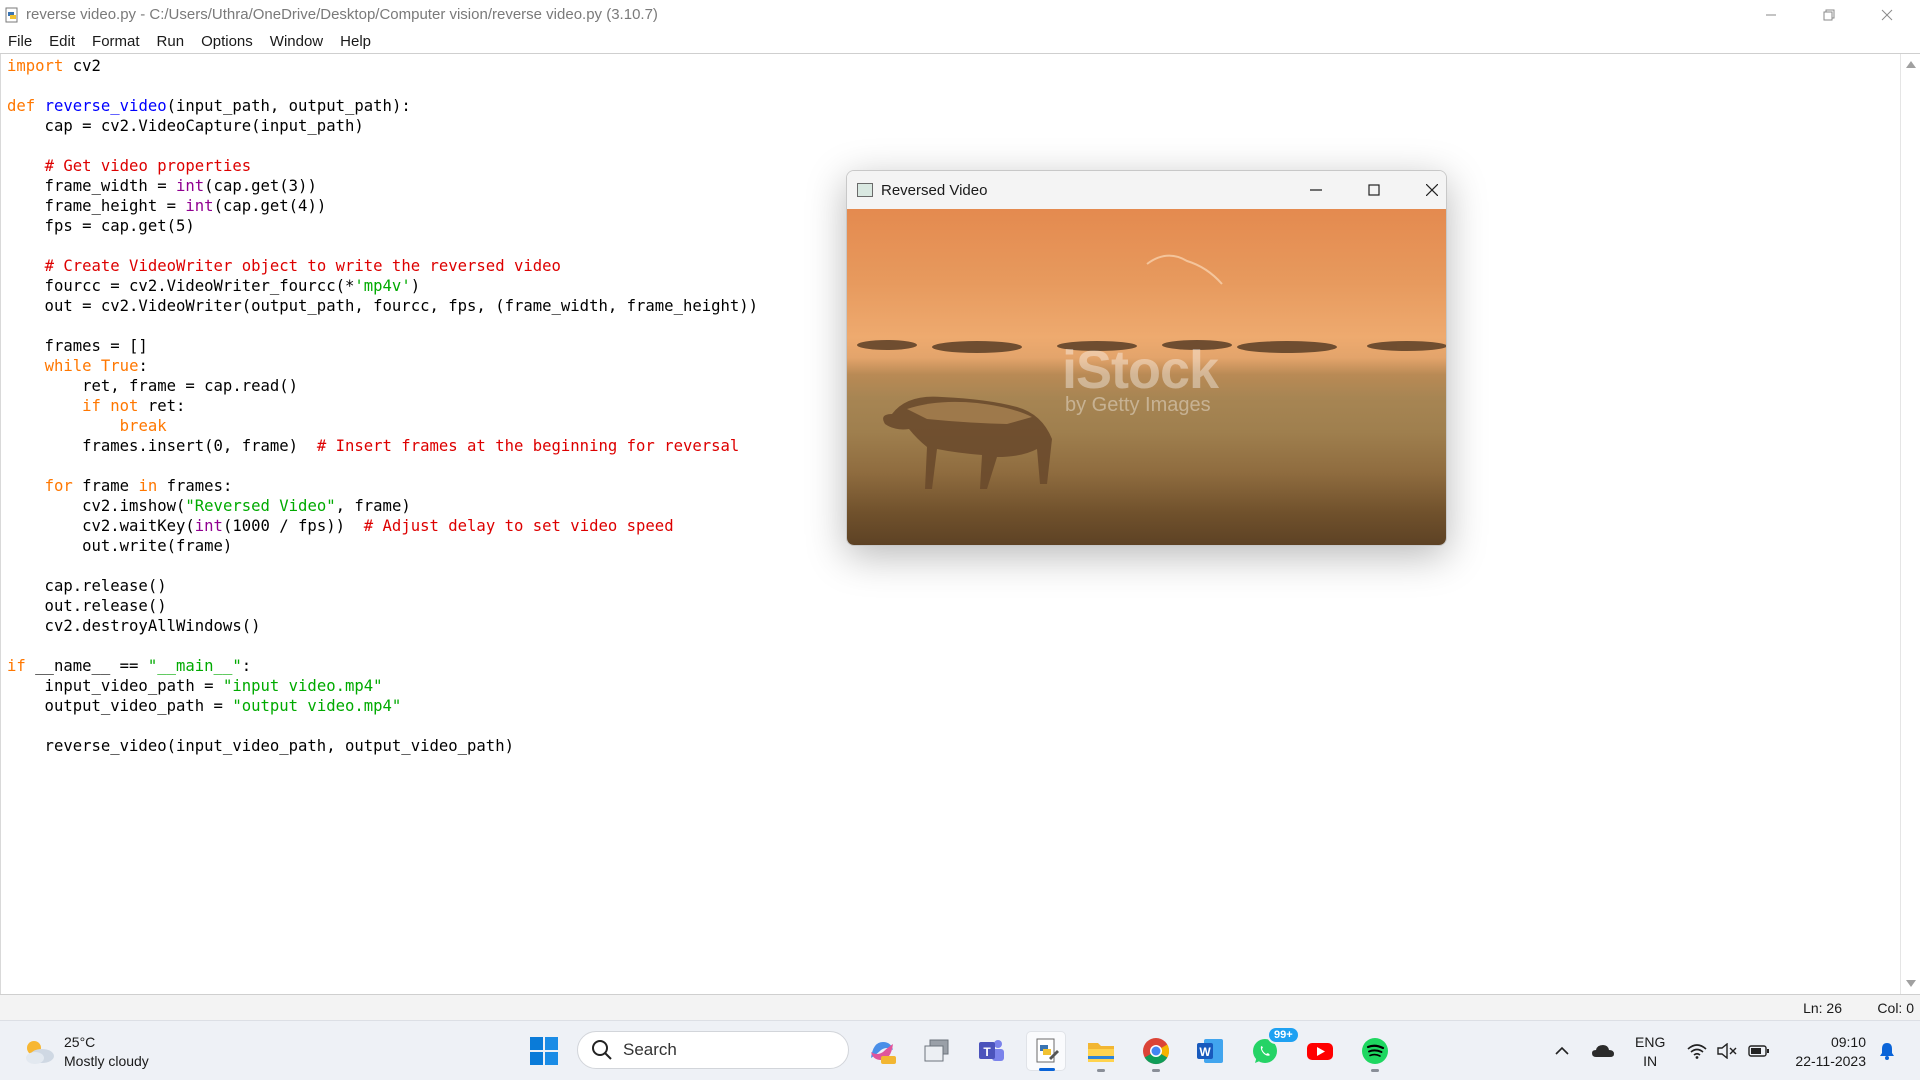  I want to click on taskbar-app-whatsapp: 99+, so click(1272, 1048).